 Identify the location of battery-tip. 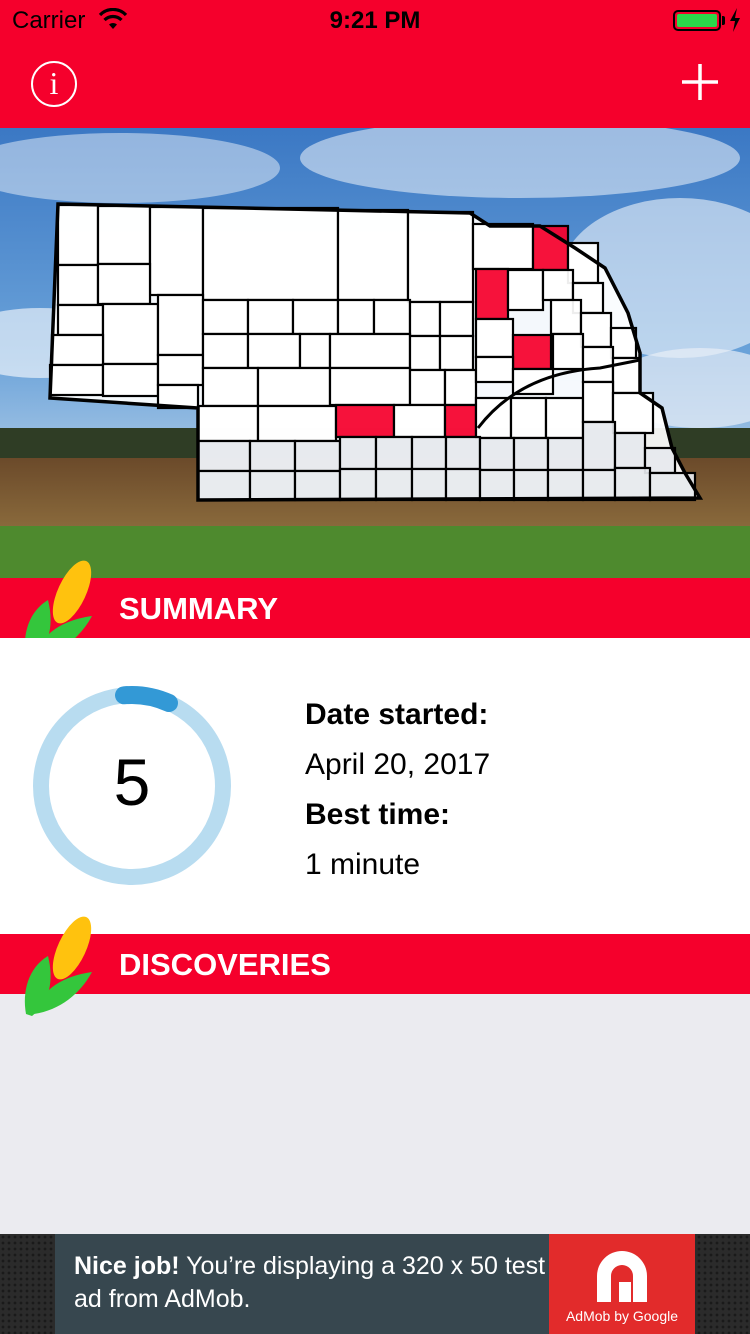
(723, 20).